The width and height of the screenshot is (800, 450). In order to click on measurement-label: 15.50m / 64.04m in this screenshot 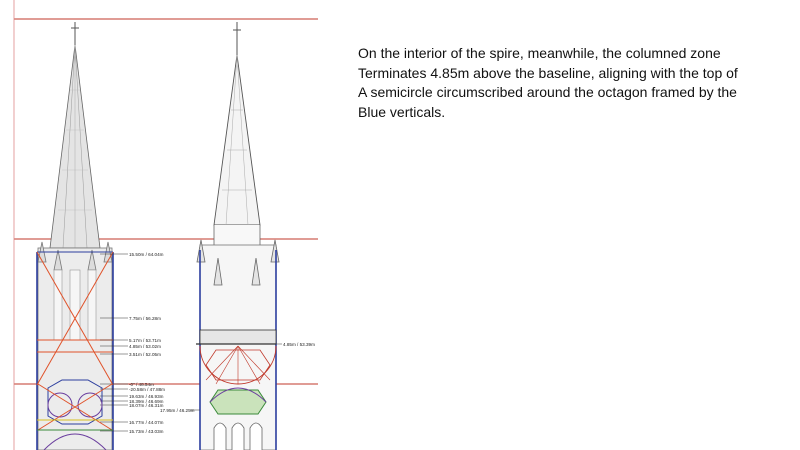, I will do `click(146, 254)`.